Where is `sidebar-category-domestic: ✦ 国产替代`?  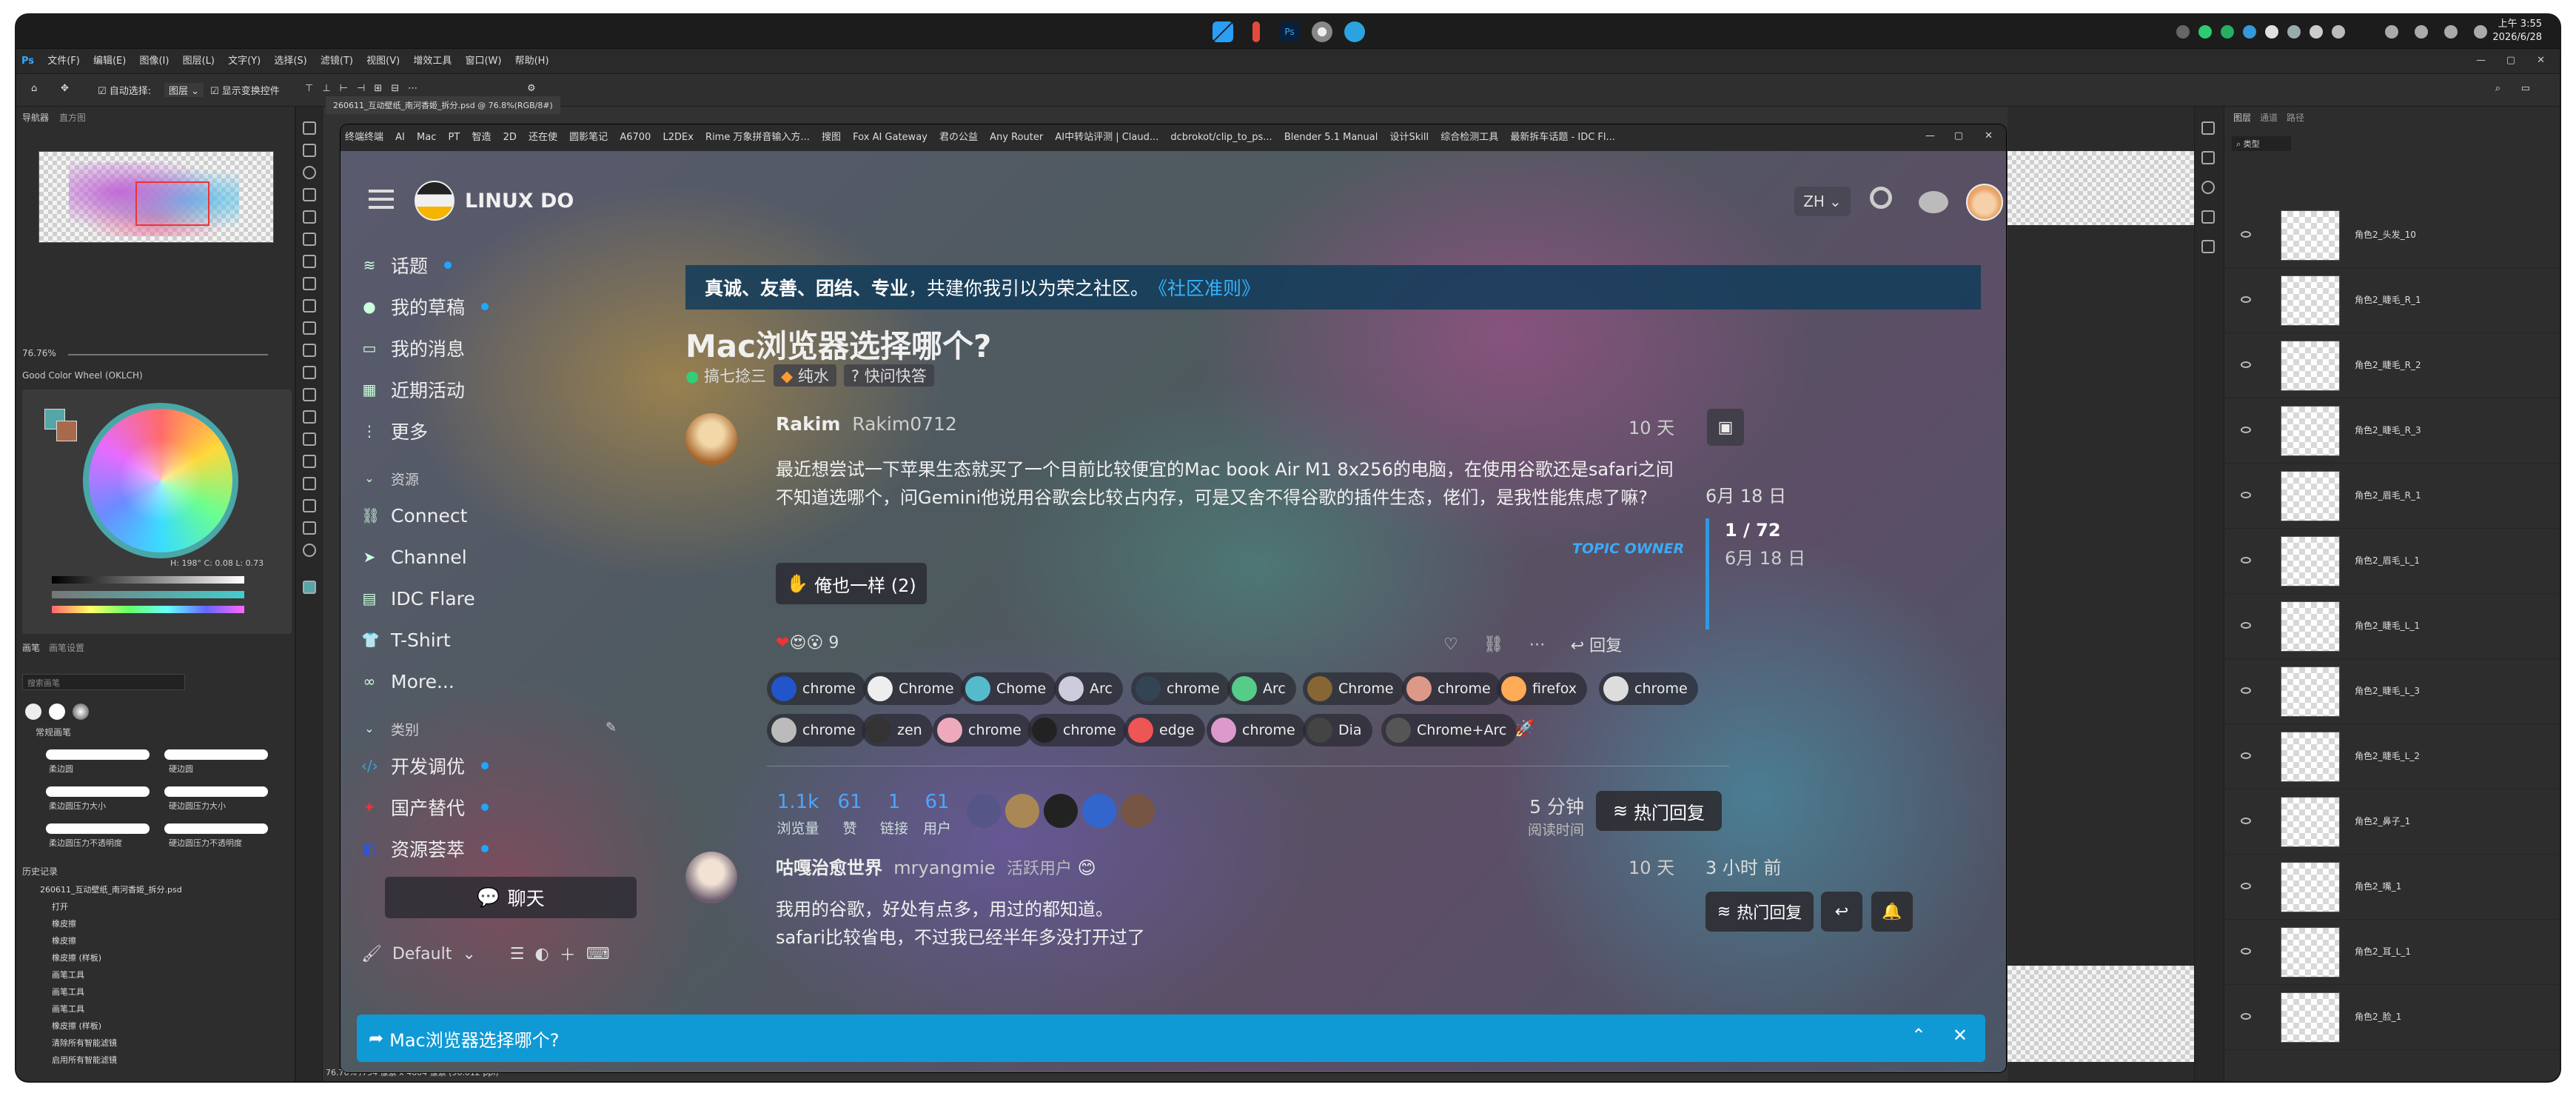 sidebar-category-domestic: ✦ 国产替代 is located at coordinates (425, 807).